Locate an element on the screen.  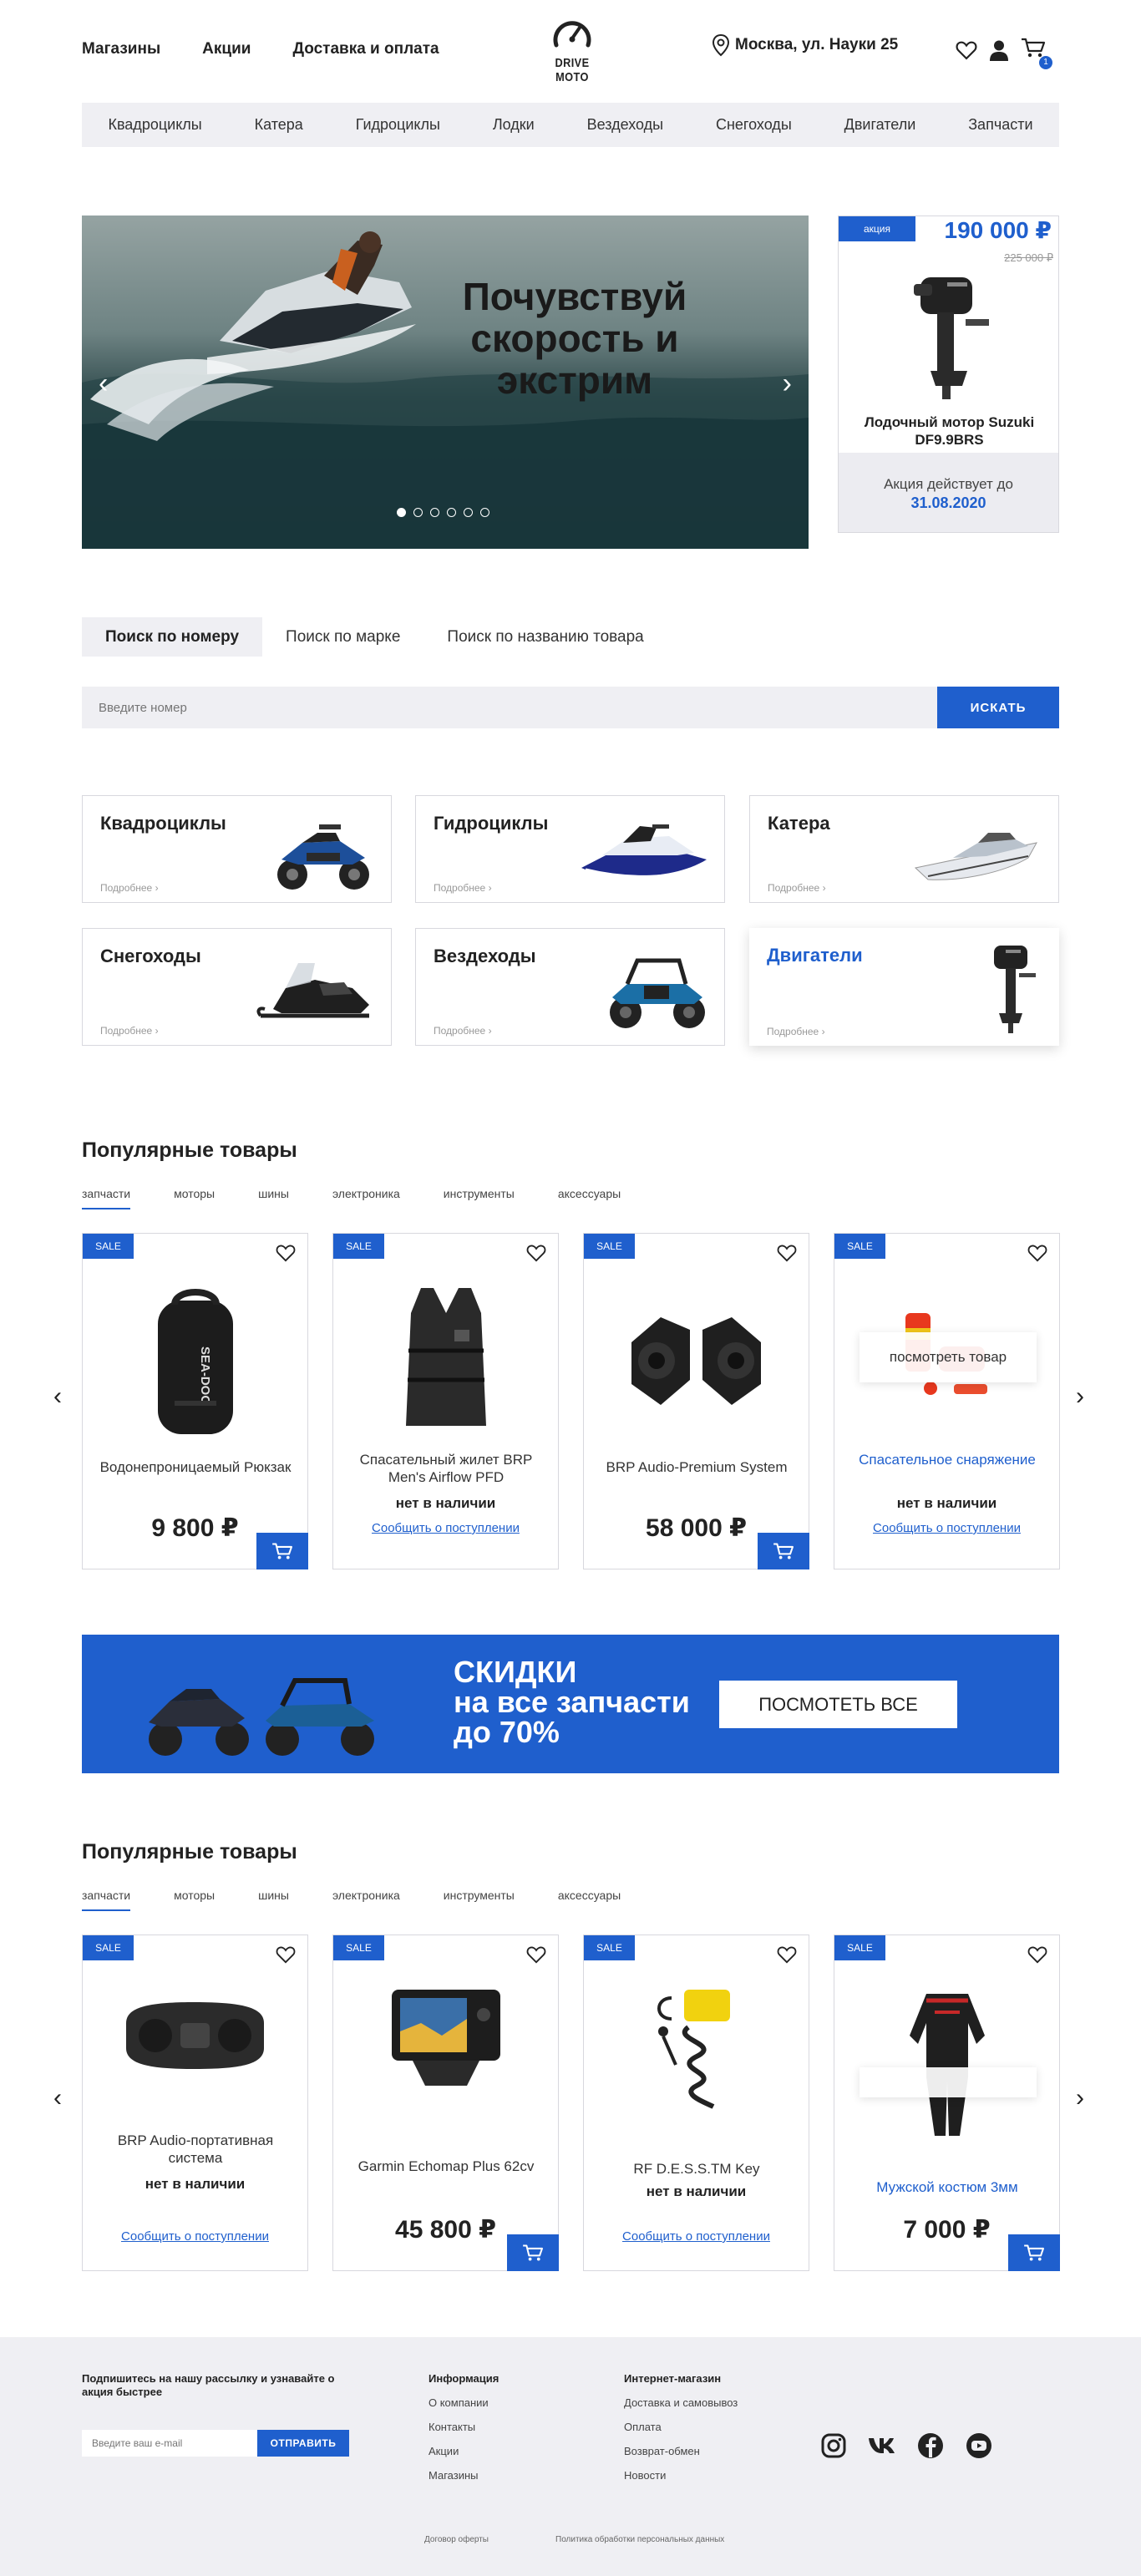
catbar-snowmobiles: Снегоходы is located at coordinates (754, 125).